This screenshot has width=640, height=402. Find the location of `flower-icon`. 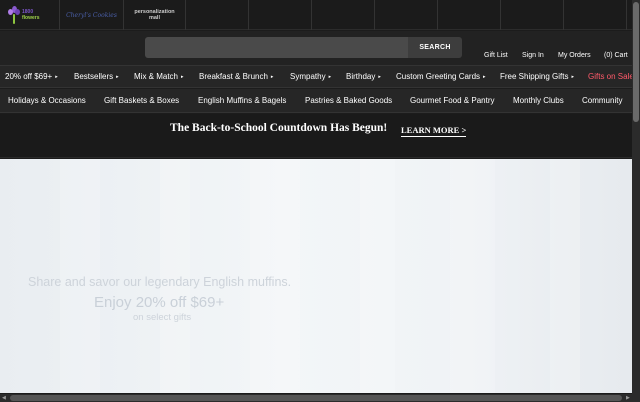

flower-icon is located at coordinates (14, 15).